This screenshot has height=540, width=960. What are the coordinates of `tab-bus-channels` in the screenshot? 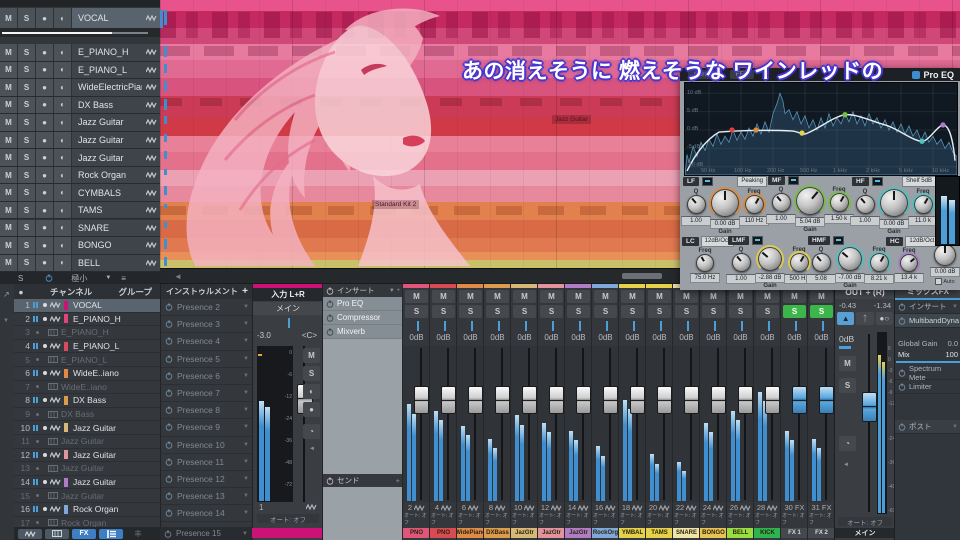 It's located at (111, 533).